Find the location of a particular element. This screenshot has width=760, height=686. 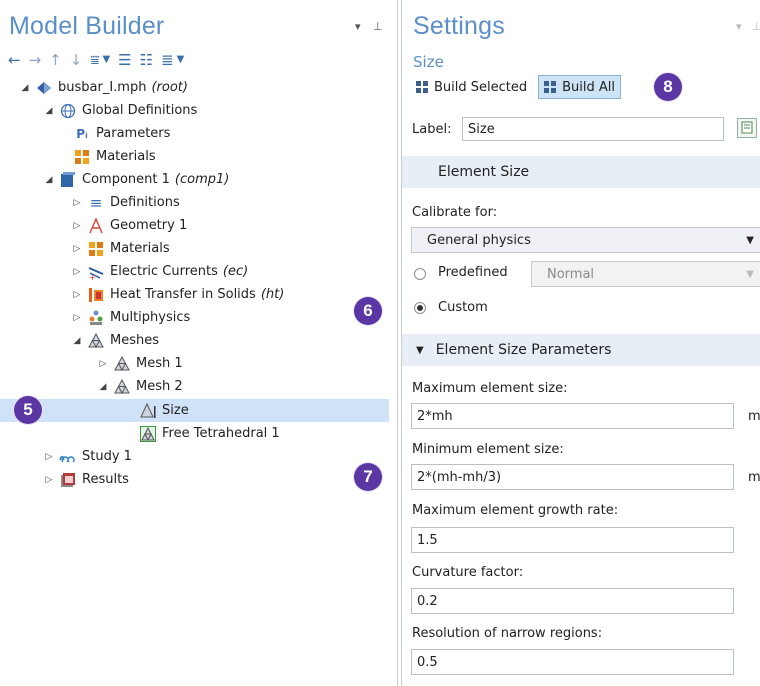

tree-item-study-1: ▷ Study 1 is located at coordinates (87, 456).